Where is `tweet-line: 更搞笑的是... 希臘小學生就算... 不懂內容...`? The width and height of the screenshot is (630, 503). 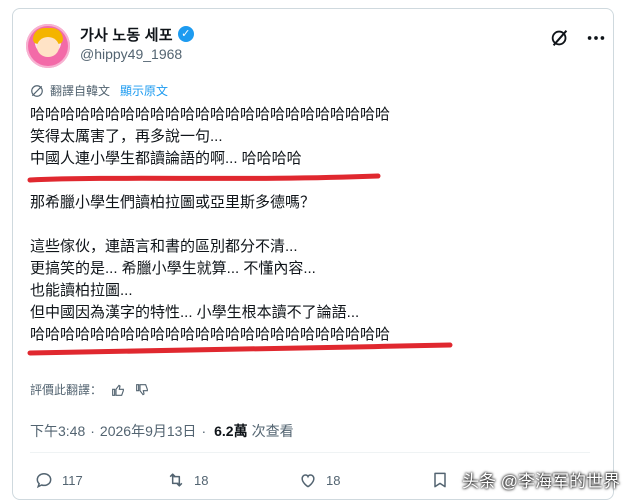
tweet-line: 更搞笑的是... 希臘小學生就算... 不懂內容... is located at coordinates (173, 268).